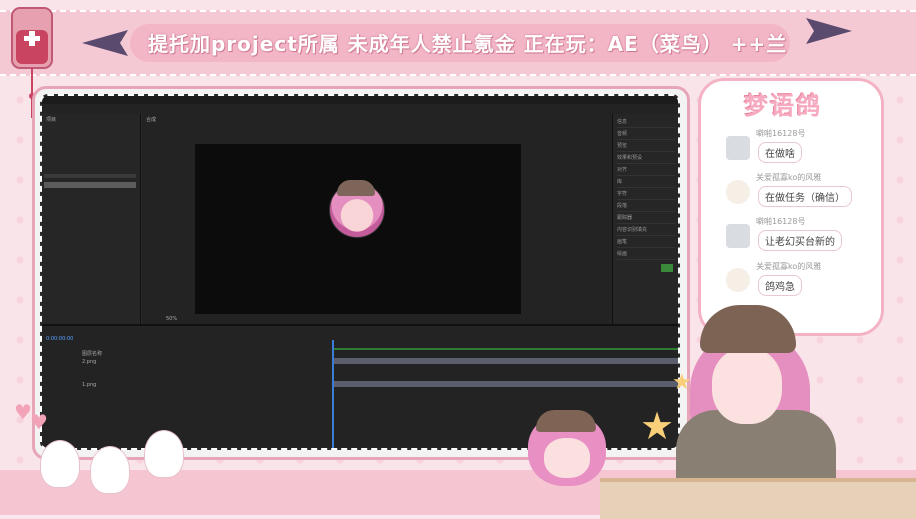 This screenshot has height=519, width=916. What do you see at coordinates (468, 44) in the screenshot?
I see `banner-title: 提托加project所属 未成年人禁止氪金 正在玩：AE（菜鸟） ++兰` at bounding box center [468, 44].